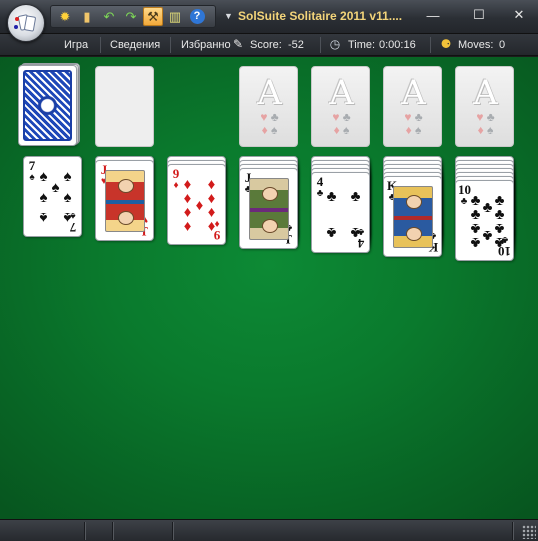 This screenshot has width=538, height=541. I want to click on time-label: Time:, so click(362, 45).